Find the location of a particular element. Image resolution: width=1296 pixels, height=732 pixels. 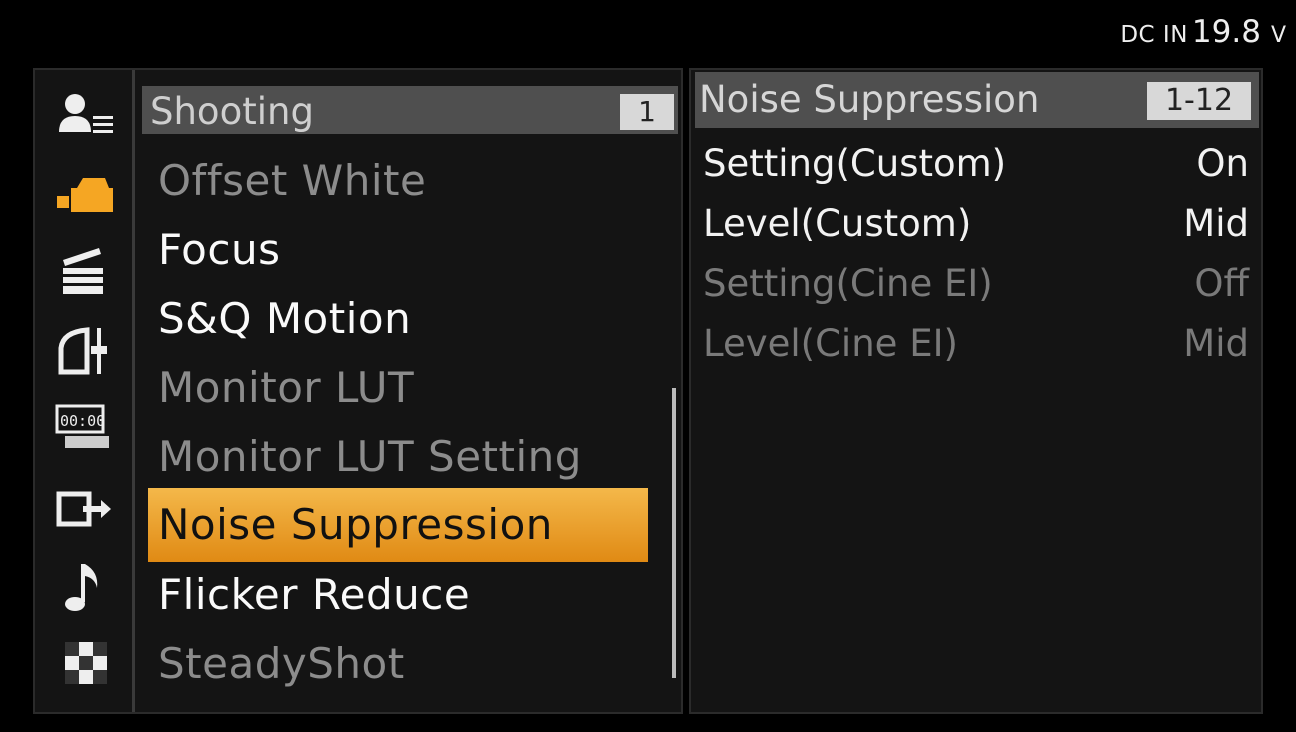

power-status: DC IN 19.8 V is located at coordinates (1203, 32).